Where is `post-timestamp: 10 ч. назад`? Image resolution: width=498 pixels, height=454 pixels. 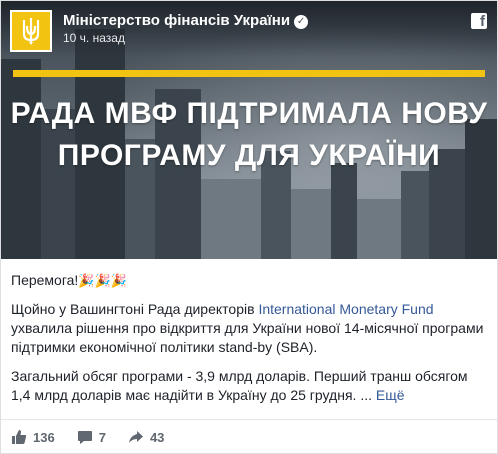 post-timestamp: 10 ч. назад is located at coordinates (94, 38).